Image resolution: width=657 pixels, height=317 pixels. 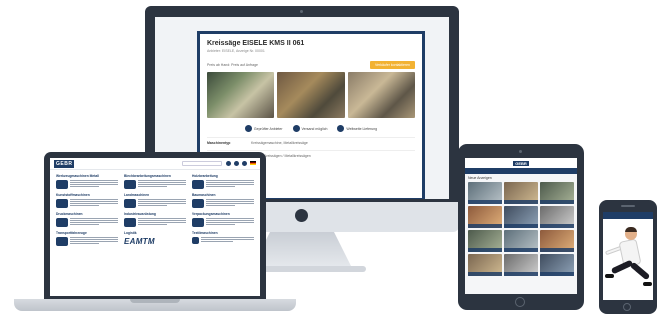 What do you see at coordinates (155, 164) in the screenshot?
I see `site-header: GEBR` at bounding box center [155, 164].